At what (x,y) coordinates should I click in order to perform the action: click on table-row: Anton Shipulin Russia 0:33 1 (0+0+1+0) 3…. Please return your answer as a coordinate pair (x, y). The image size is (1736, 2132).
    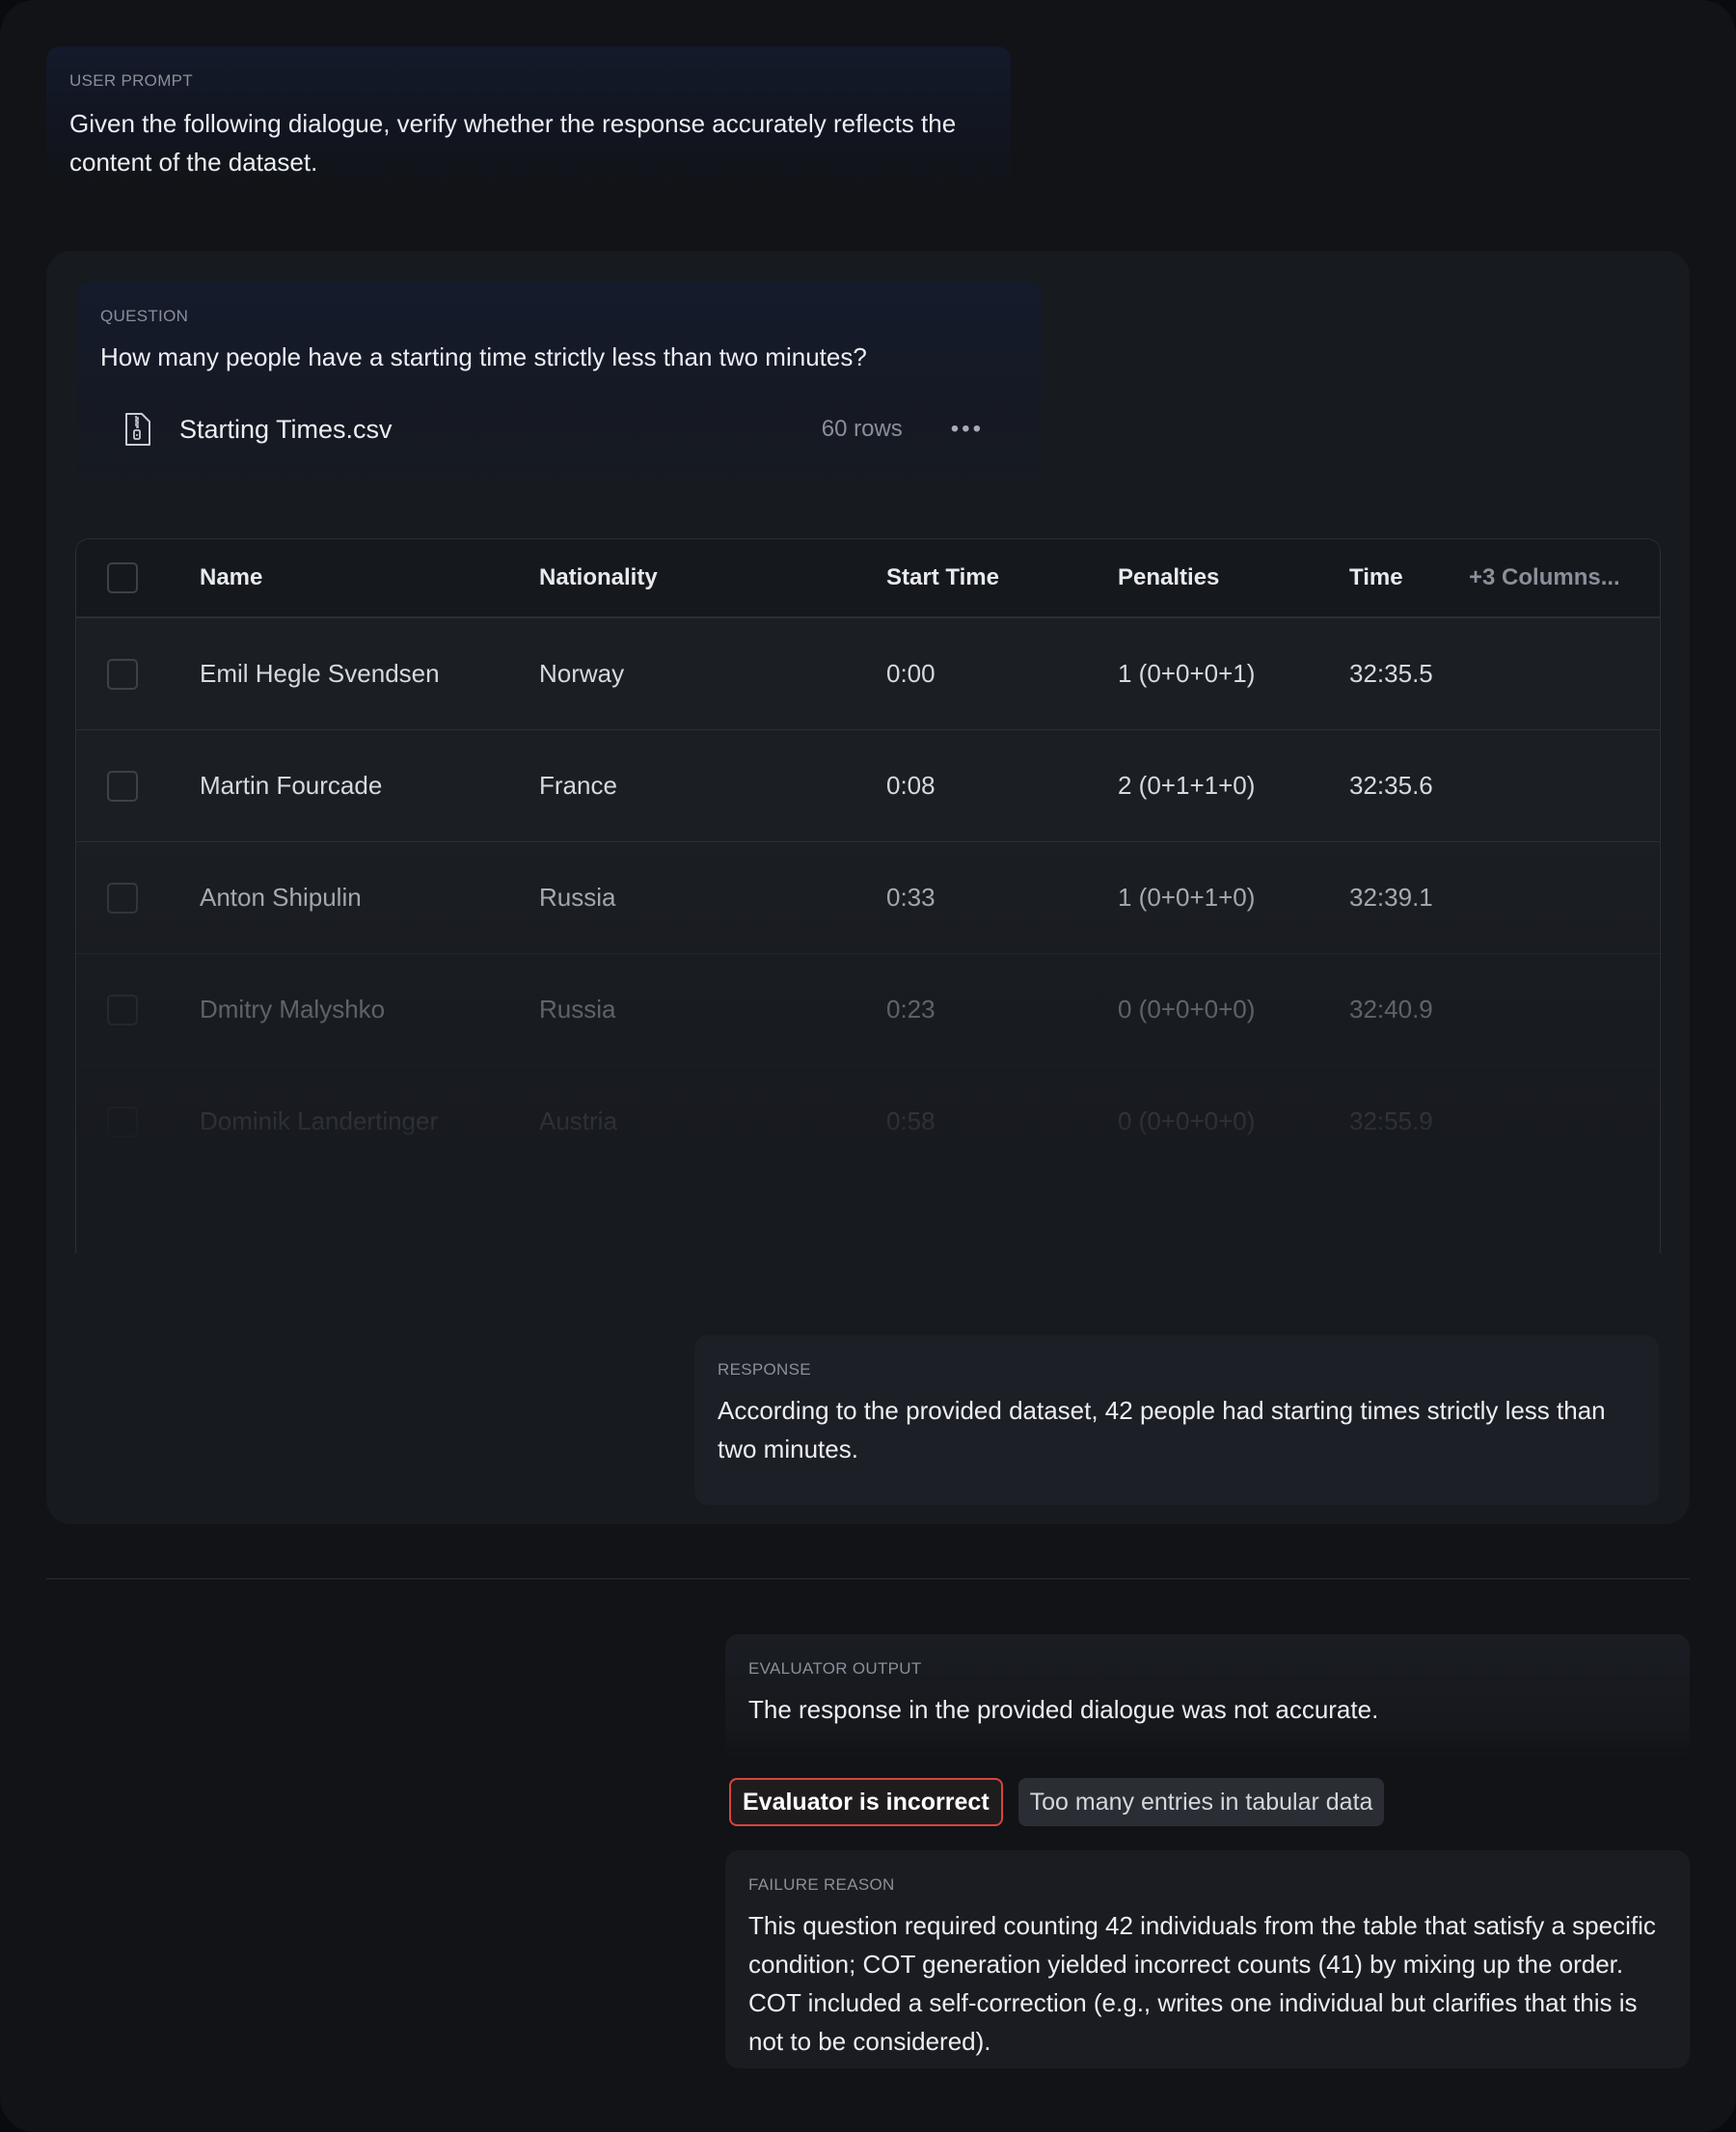
    Looking at the image, I should click on (868, 898).